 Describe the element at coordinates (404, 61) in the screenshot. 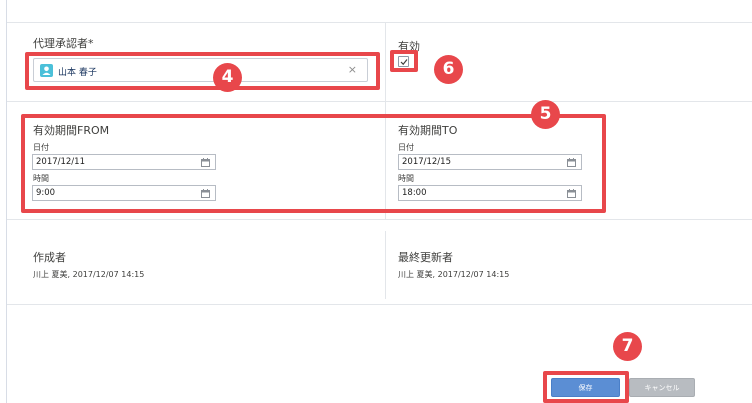

I see `callout-box-active` at that location.